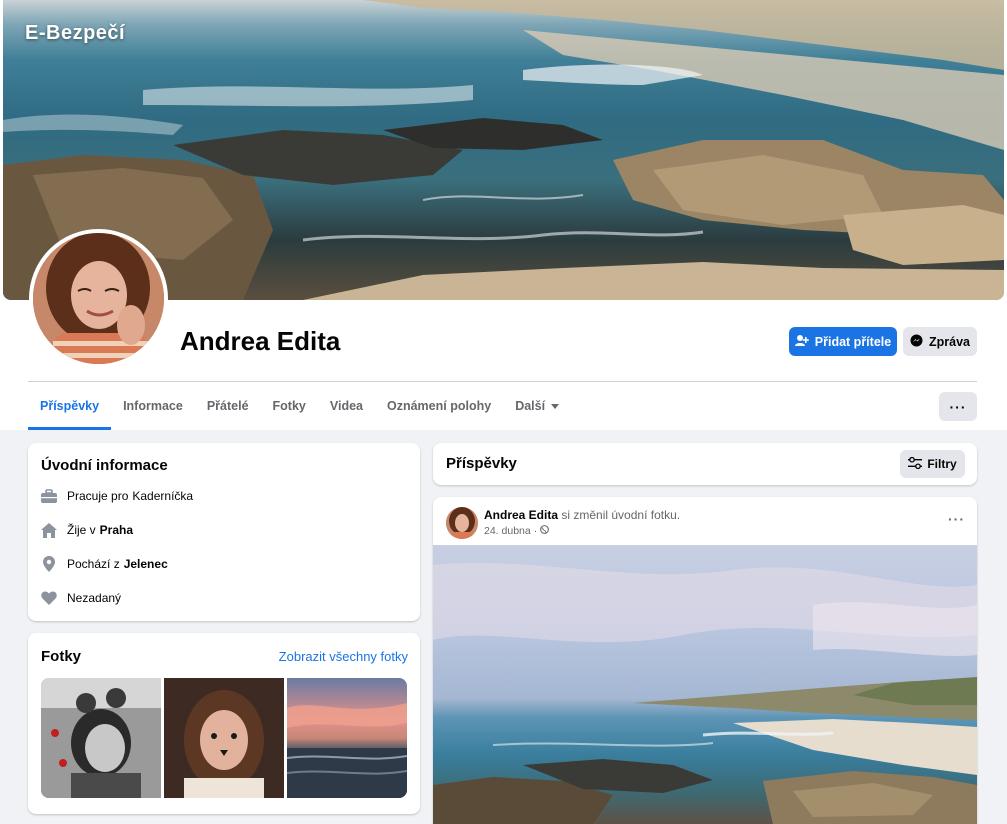  Describe the element at coordinates (621, 515) in the screenshot. I see `post-action: si změnil úvodní fotku.` at that location.